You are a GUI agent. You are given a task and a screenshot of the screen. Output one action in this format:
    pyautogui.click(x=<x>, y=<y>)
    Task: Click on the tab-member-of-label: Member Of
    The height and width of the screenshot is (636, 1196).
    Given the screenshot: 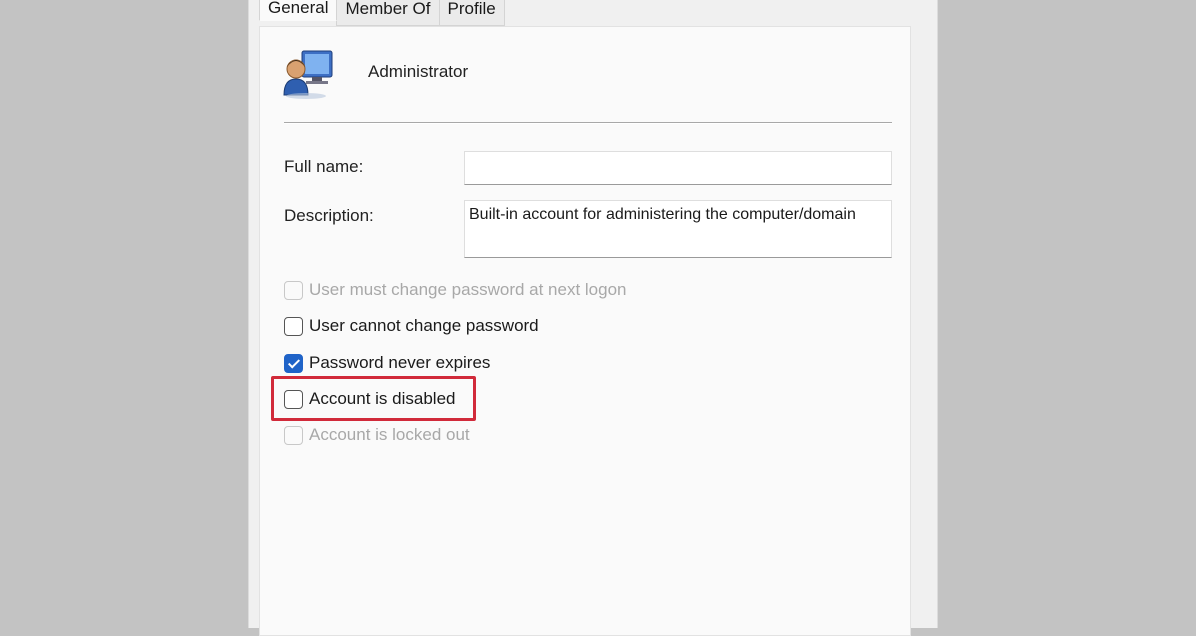 What is the action you would take?
    pyautogui.click(x=388, y=9)
    